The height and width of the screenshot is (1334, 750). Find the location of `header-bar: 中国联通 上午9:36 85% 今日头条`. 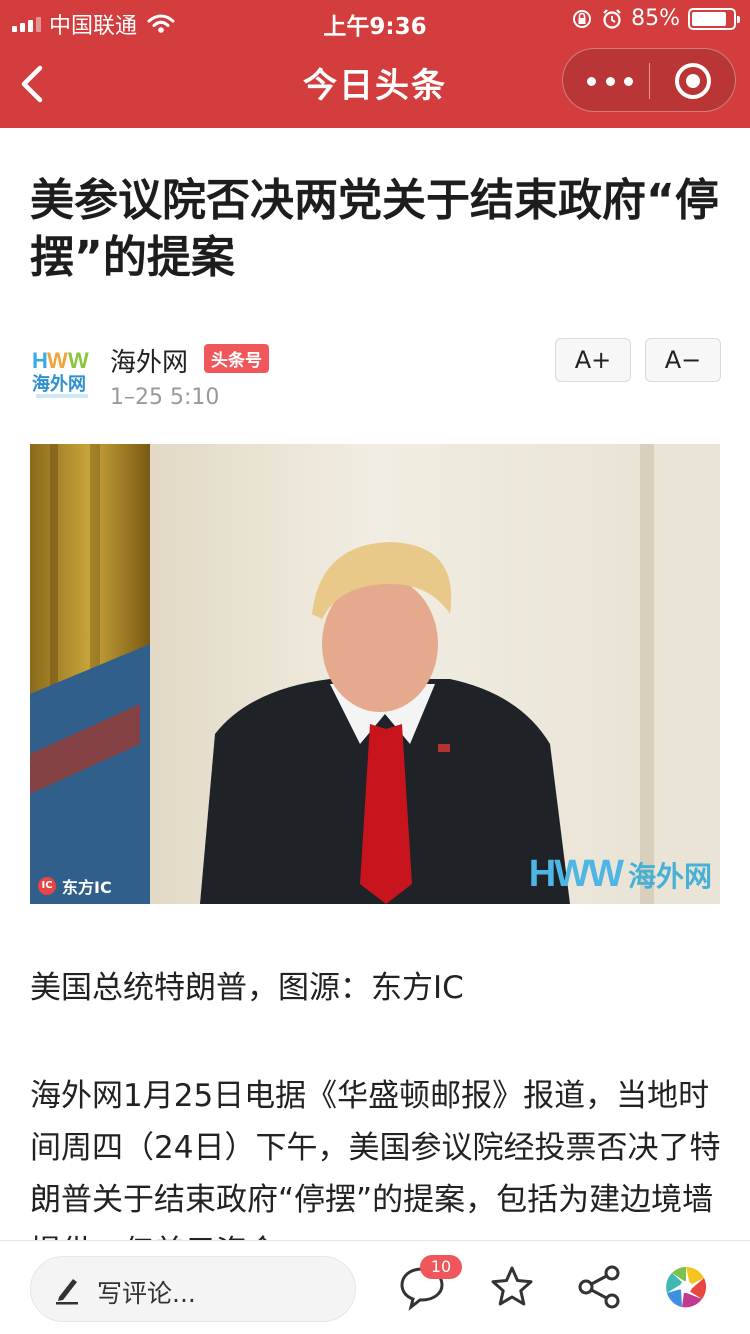

header-bar: 中国联通 上午9:36 85% 今日头条 is located at coordinates (375, 64).